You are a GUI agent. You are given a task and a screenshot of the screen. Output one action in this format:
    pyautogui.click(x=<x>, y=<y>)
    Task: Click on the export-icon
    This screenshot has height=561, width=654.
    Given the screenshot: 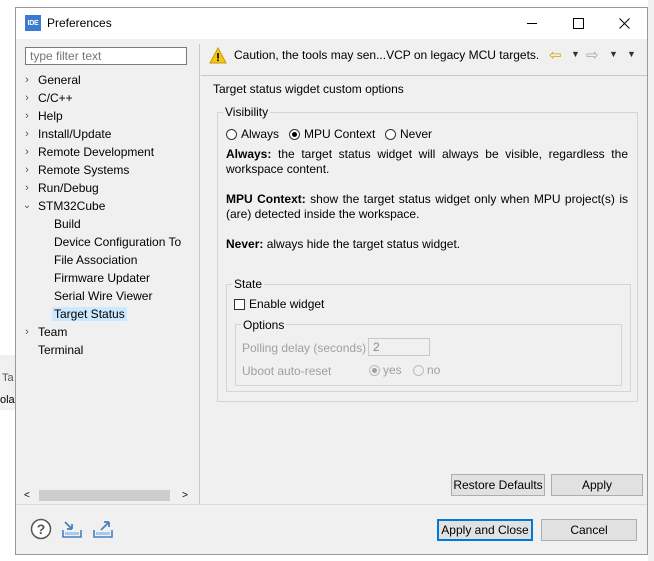 What is the action you would take?
    pyautogui.click(x=103, y=529)
    